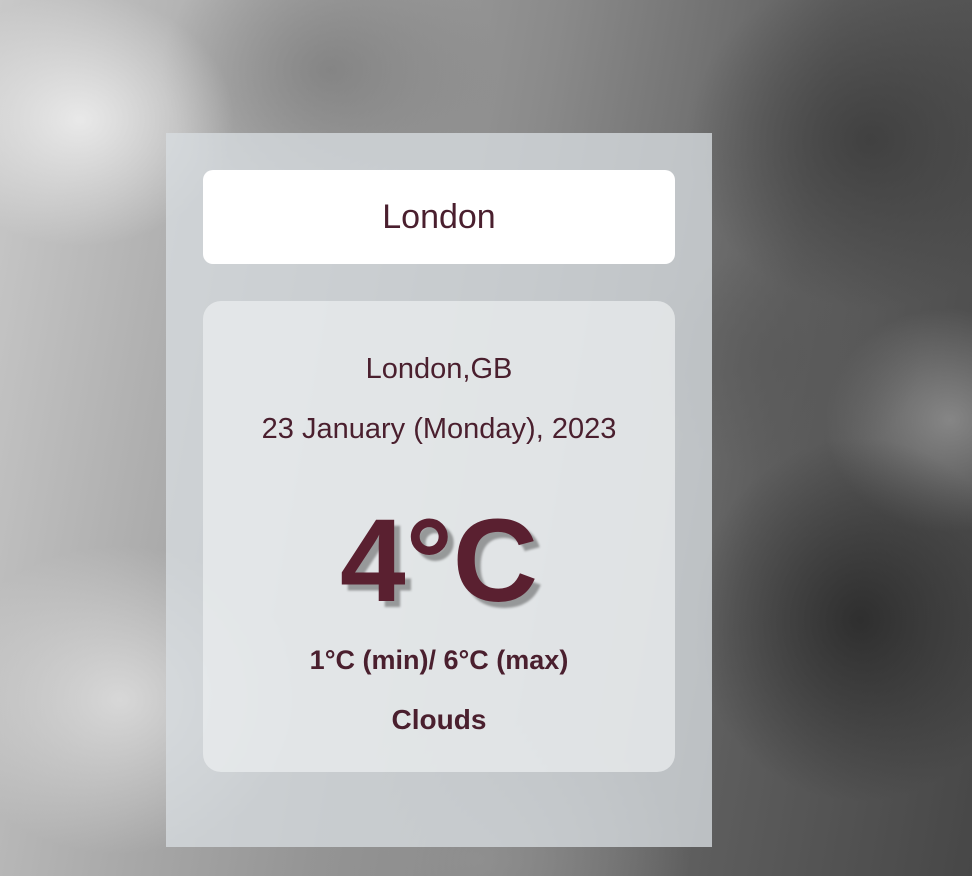 The width and height of the screenshot is (972, 876). I want to click on location-label: London,GB, so click(439, 369).